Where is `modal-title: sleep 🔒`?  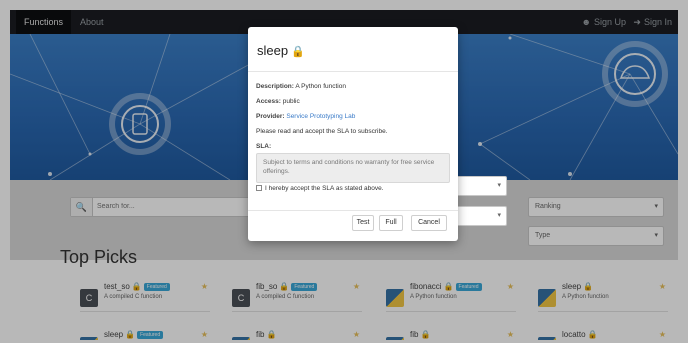
modal-title: sleep 🔒 is located at coordinates (281, 50).